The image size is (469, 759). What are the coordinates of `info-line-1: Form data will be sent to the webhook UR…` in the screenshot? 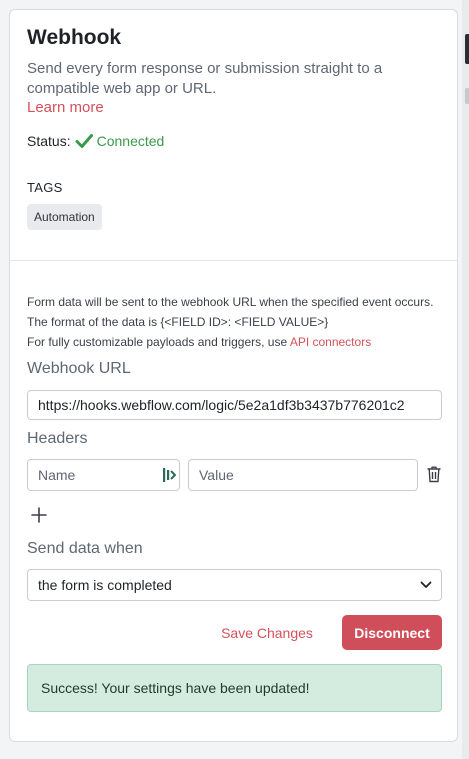 It's located at (230, 312).